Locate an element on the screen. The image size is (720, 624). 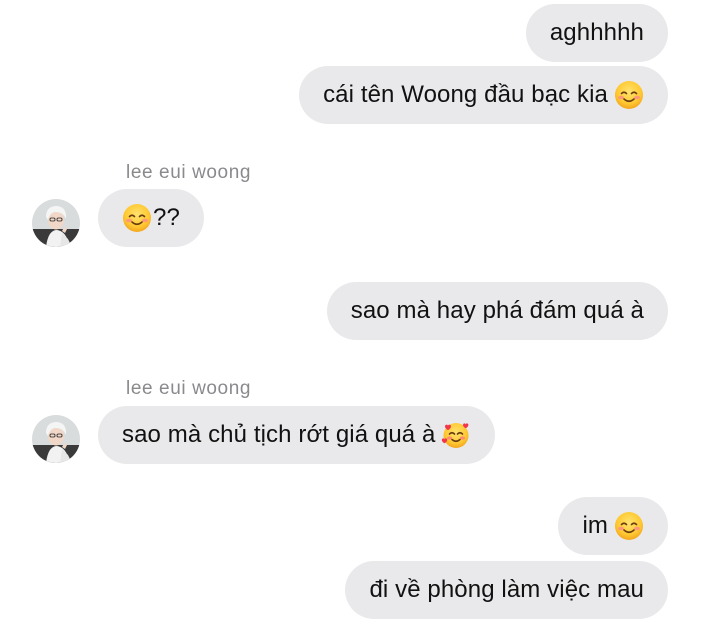
incoming-message-bubble: sao mà chủ tịch rớt giá quá à is located at coordinates (297, 435).